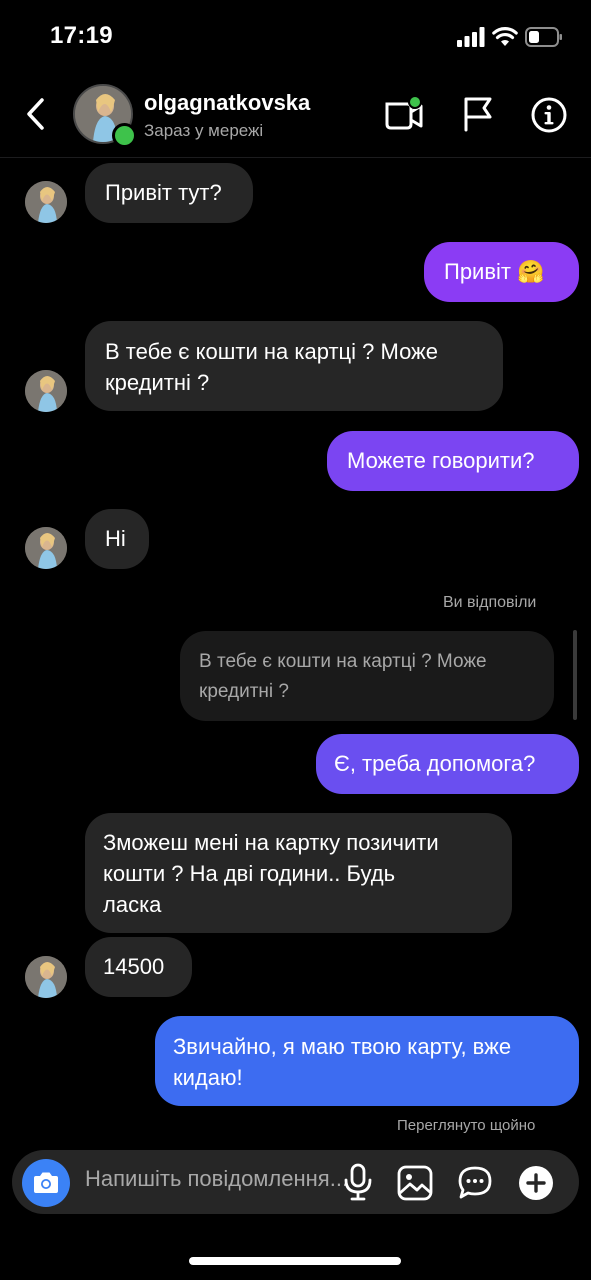 This screenshot has width=591, height=1280. Describe the element at coordinates (343, 661) in the screenshot. I see `quoted-text-line: В тебе є кошти на картці ? Може` at that location.